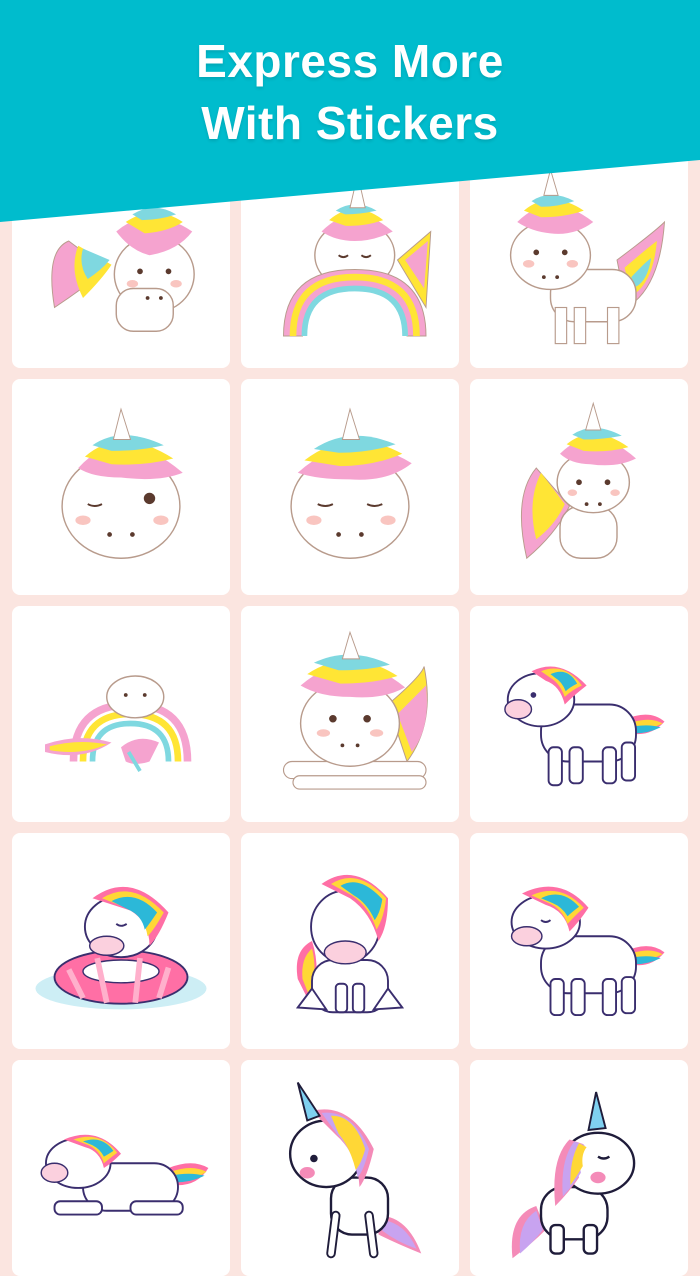 This screenshot has width=700, height=1276. I want to click on unicorn-rearing-icon, so click(355, 1170).